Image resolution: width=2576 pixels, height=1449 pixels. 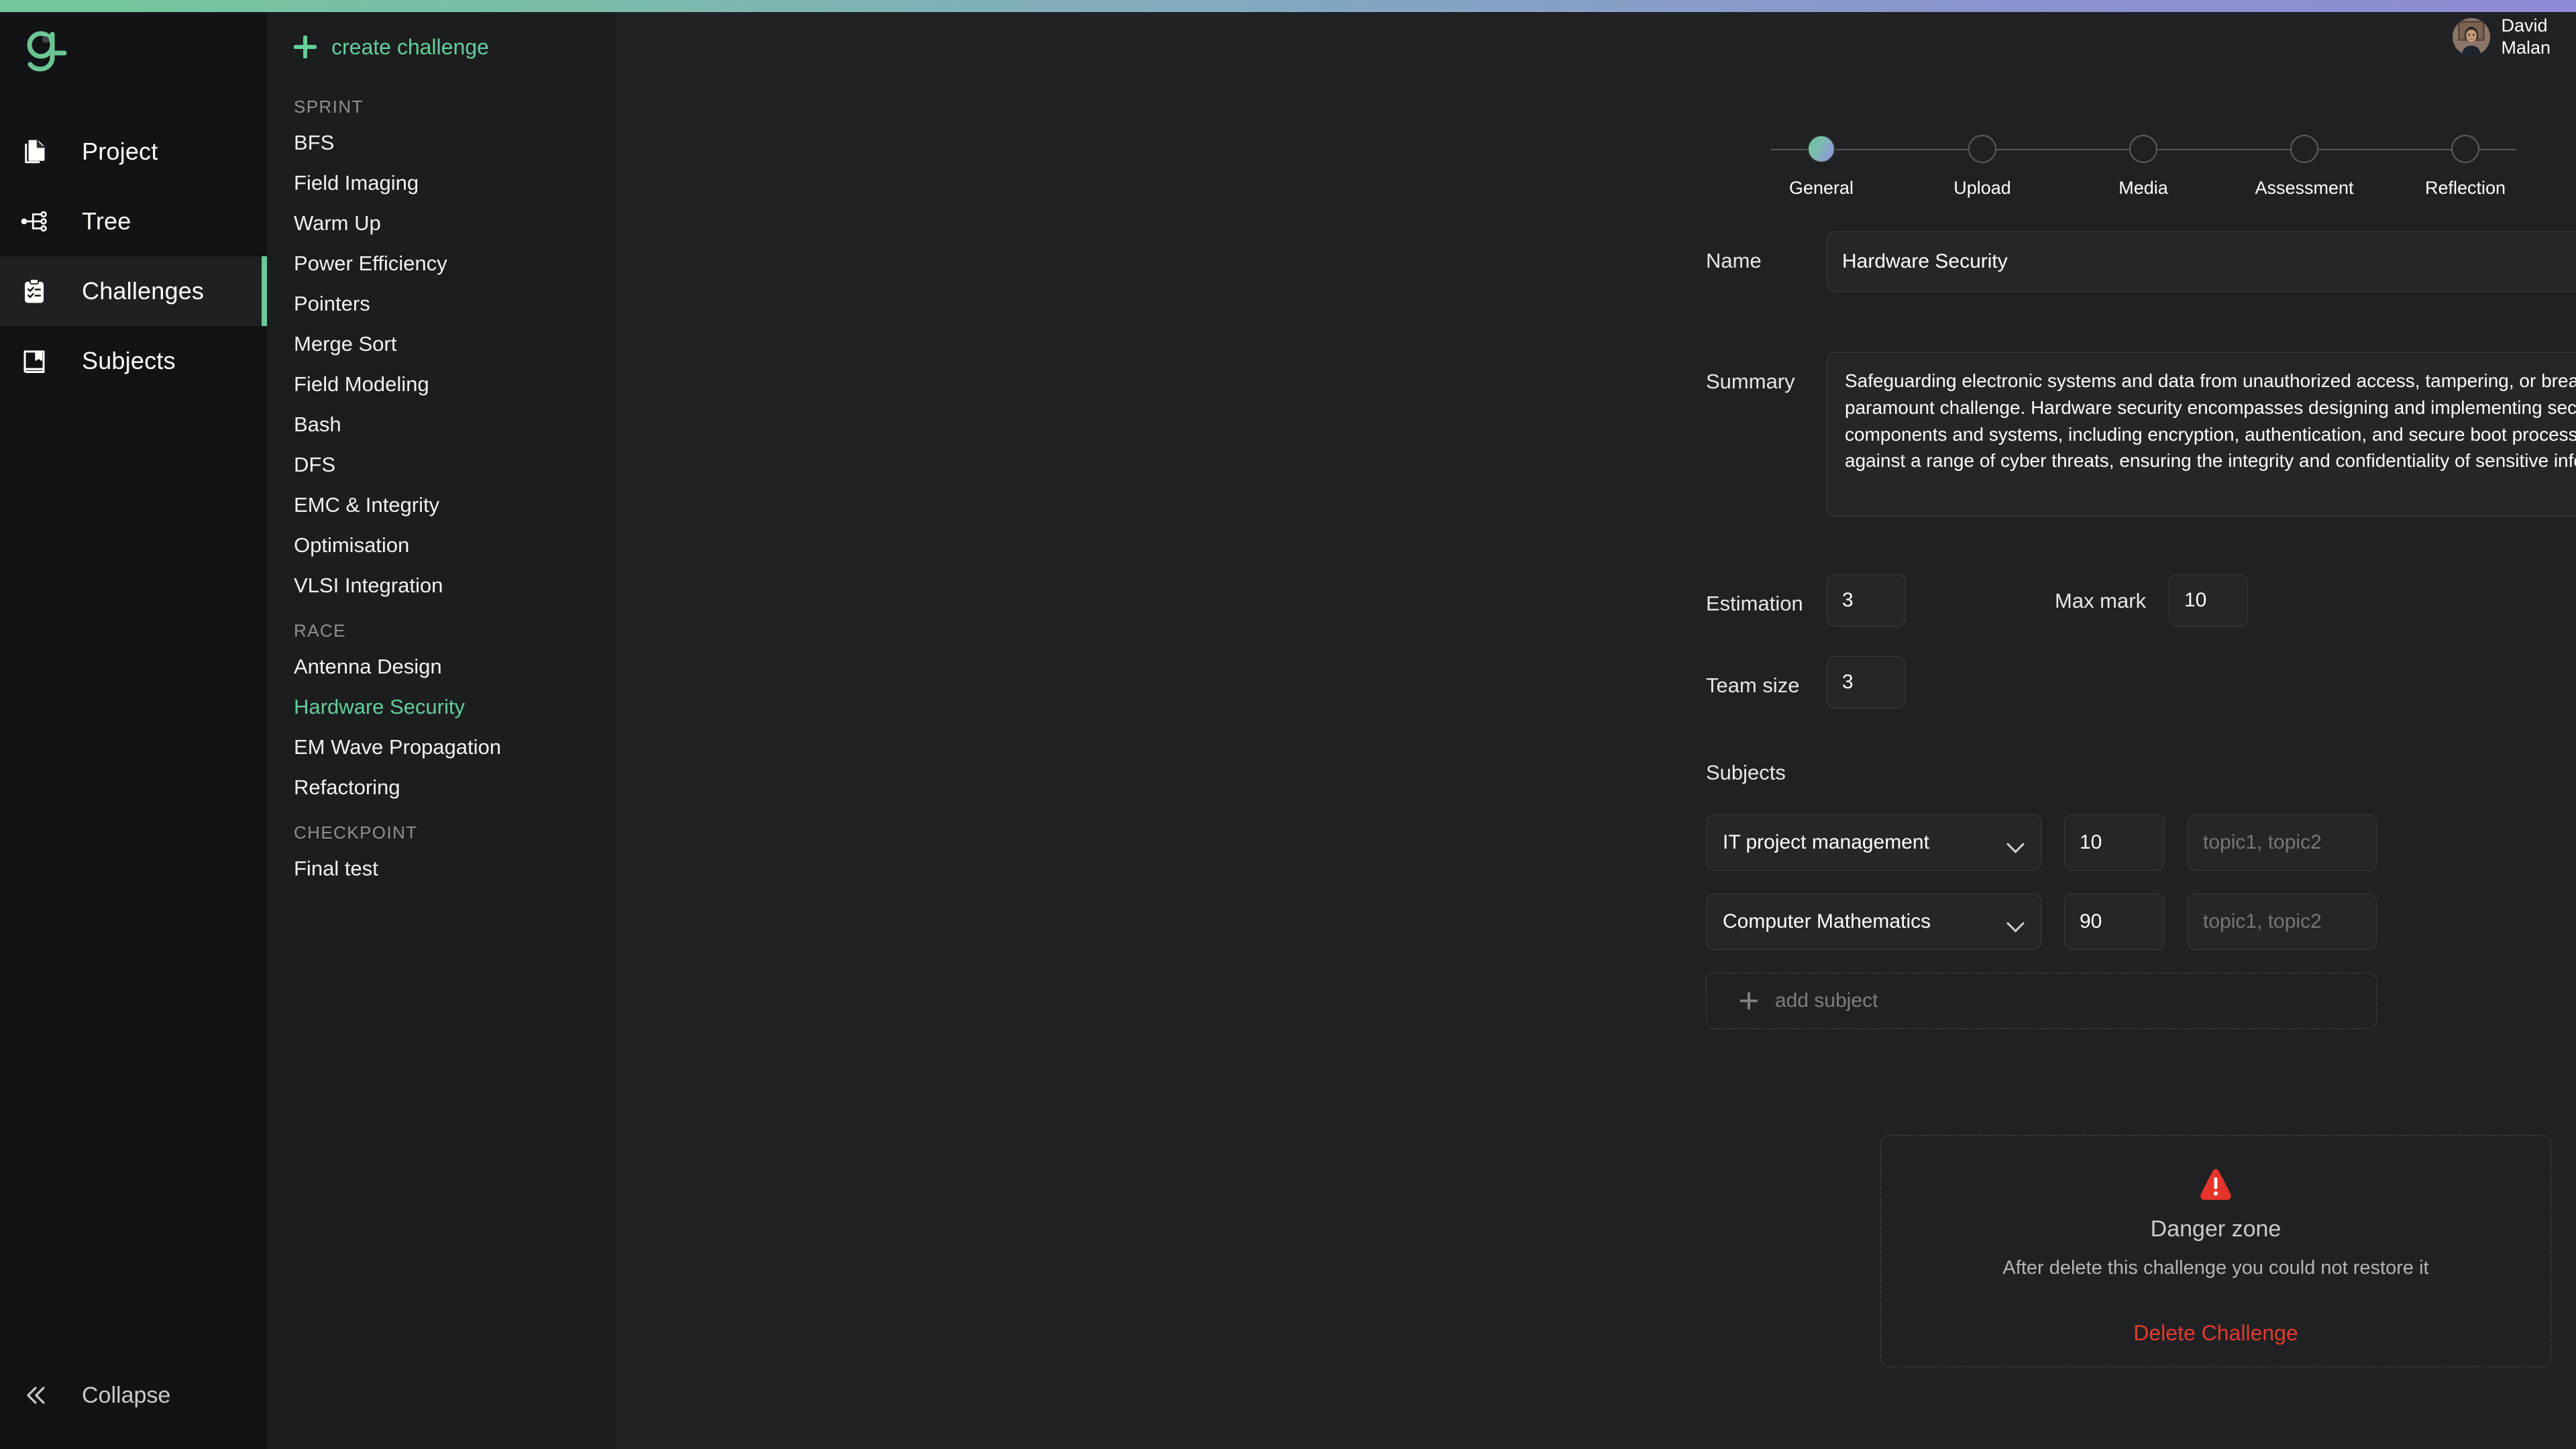 What do you see at coordinates (441, 264) in the screenshot?
I see `challenge-list-item: Power Efficiency` at bounding box center [441, 264].